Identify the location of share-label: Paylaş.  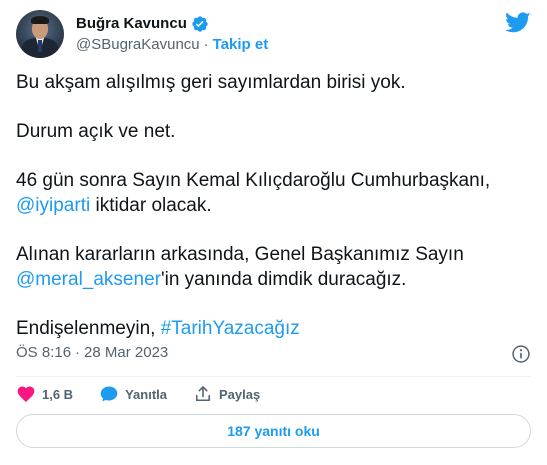
(240, 394).